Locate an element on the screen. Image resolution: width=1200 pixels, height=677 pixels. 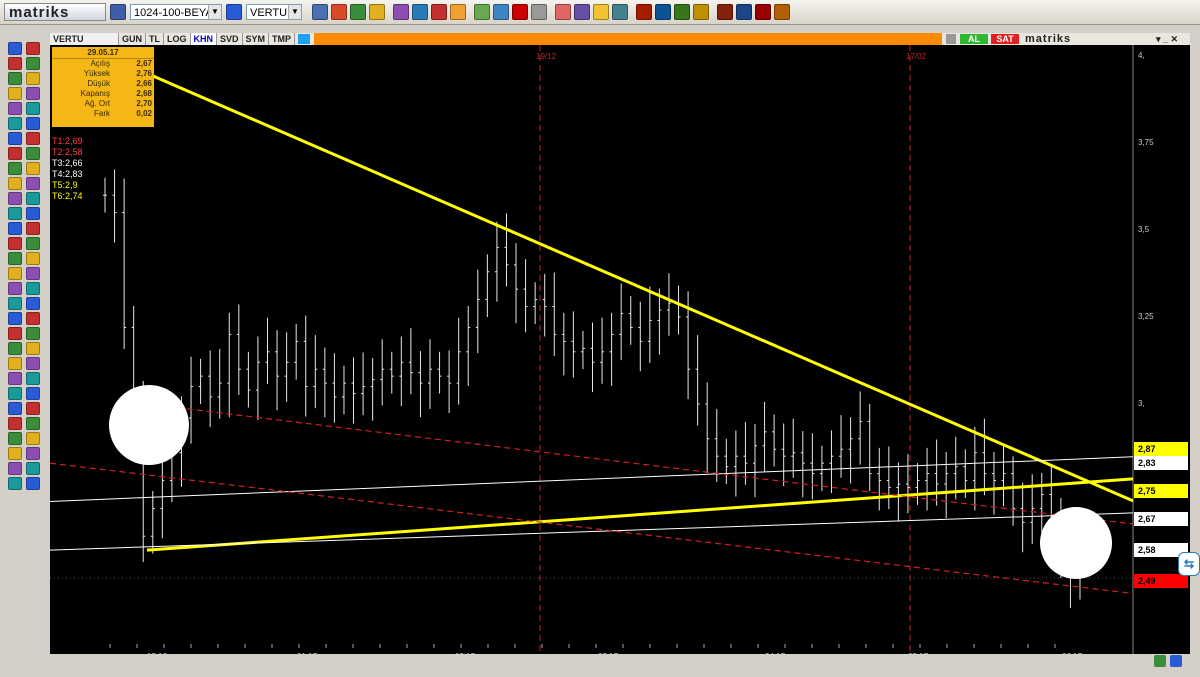
tab-gun: GUN is located at coordinates (132, 39).